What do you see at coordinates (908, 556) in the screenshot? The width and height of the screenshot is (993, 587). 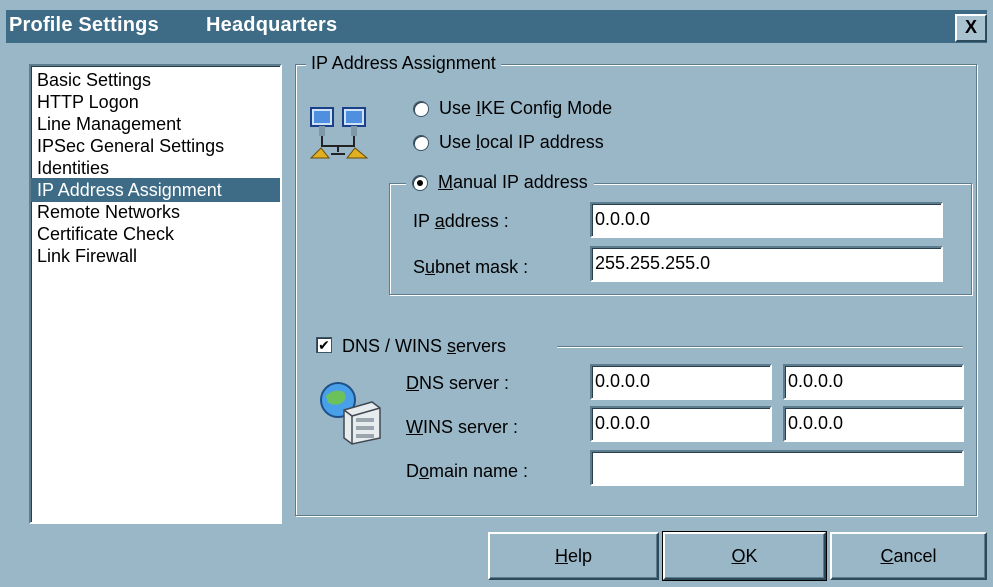 I see `cancel-button: Cancel` at bounding box center [908, 556].